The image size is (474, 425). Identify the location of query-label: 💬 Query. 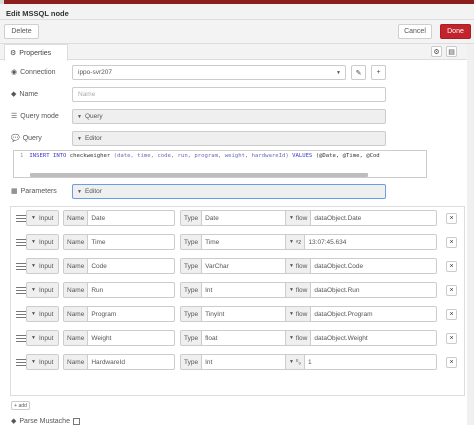
(26, 138).